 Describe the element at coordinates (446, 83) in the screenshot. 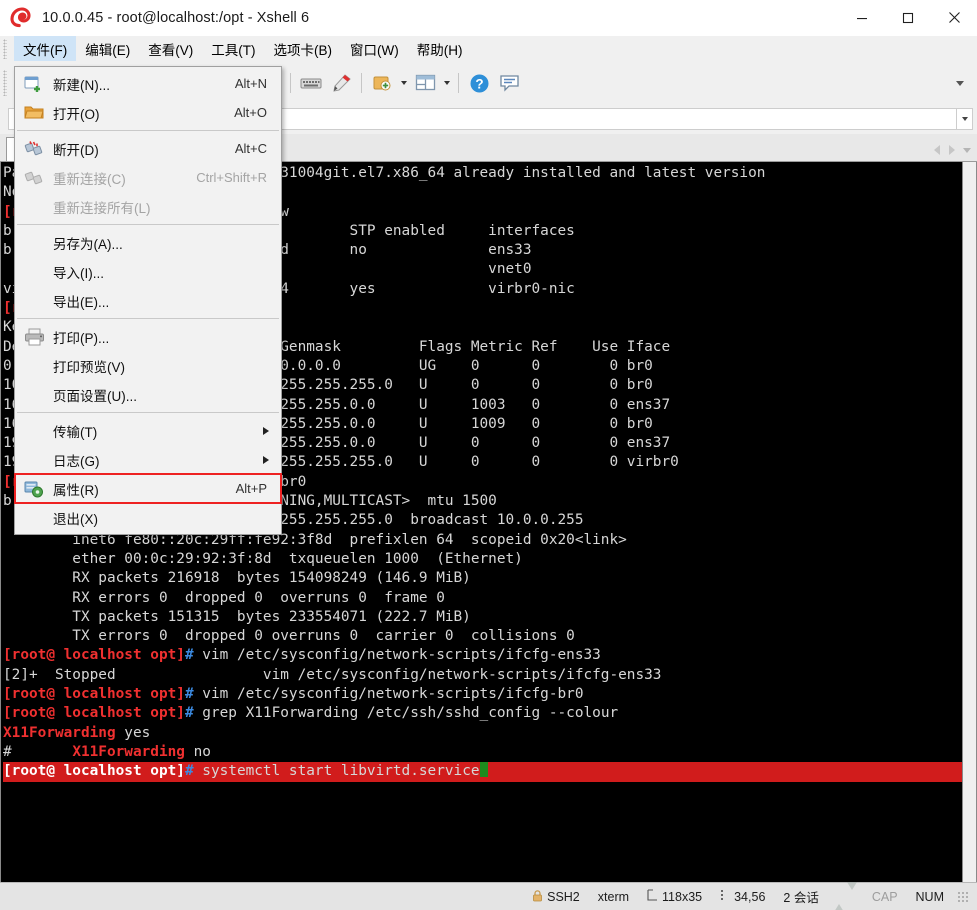

I see `layout-dropdown-arrow` at that location.